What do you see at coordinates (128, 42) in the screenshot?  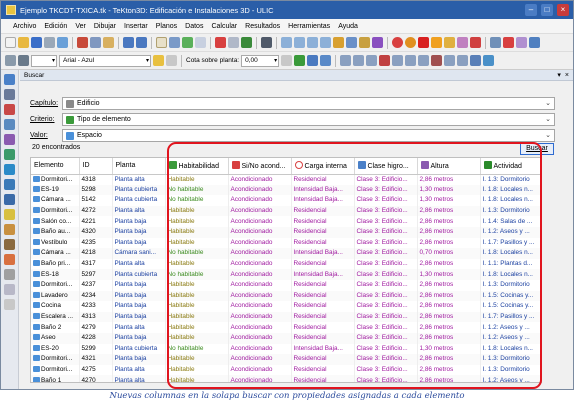 I see `undo-icon` at bounding box center [128, 42].